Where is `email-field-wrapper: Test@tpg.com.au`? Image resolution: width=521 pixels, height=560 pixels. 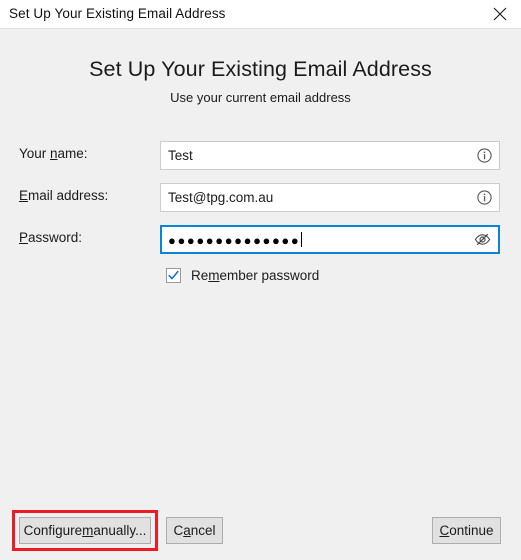
email-field-wrapper: Test@tpg.com.au is located at coordinates (330, 197).